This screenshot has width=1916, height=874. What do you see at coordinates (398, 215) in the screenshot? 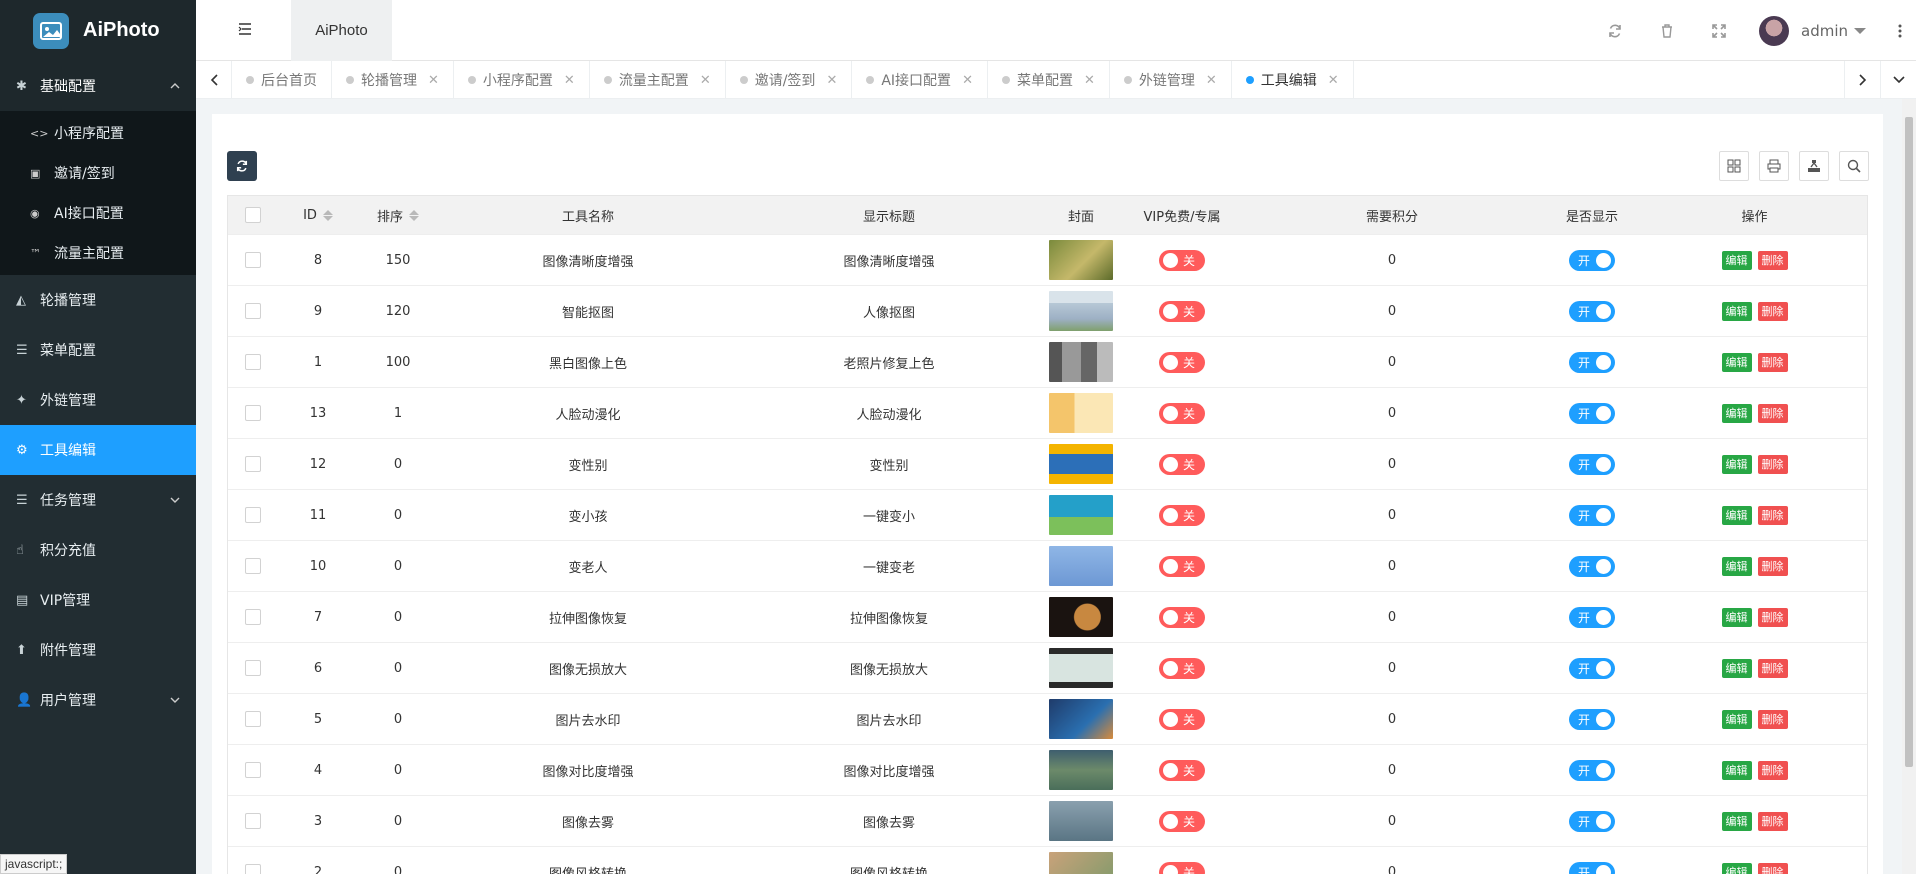
I see `column-header-sort: 排序` at bounding box center [398, 215].